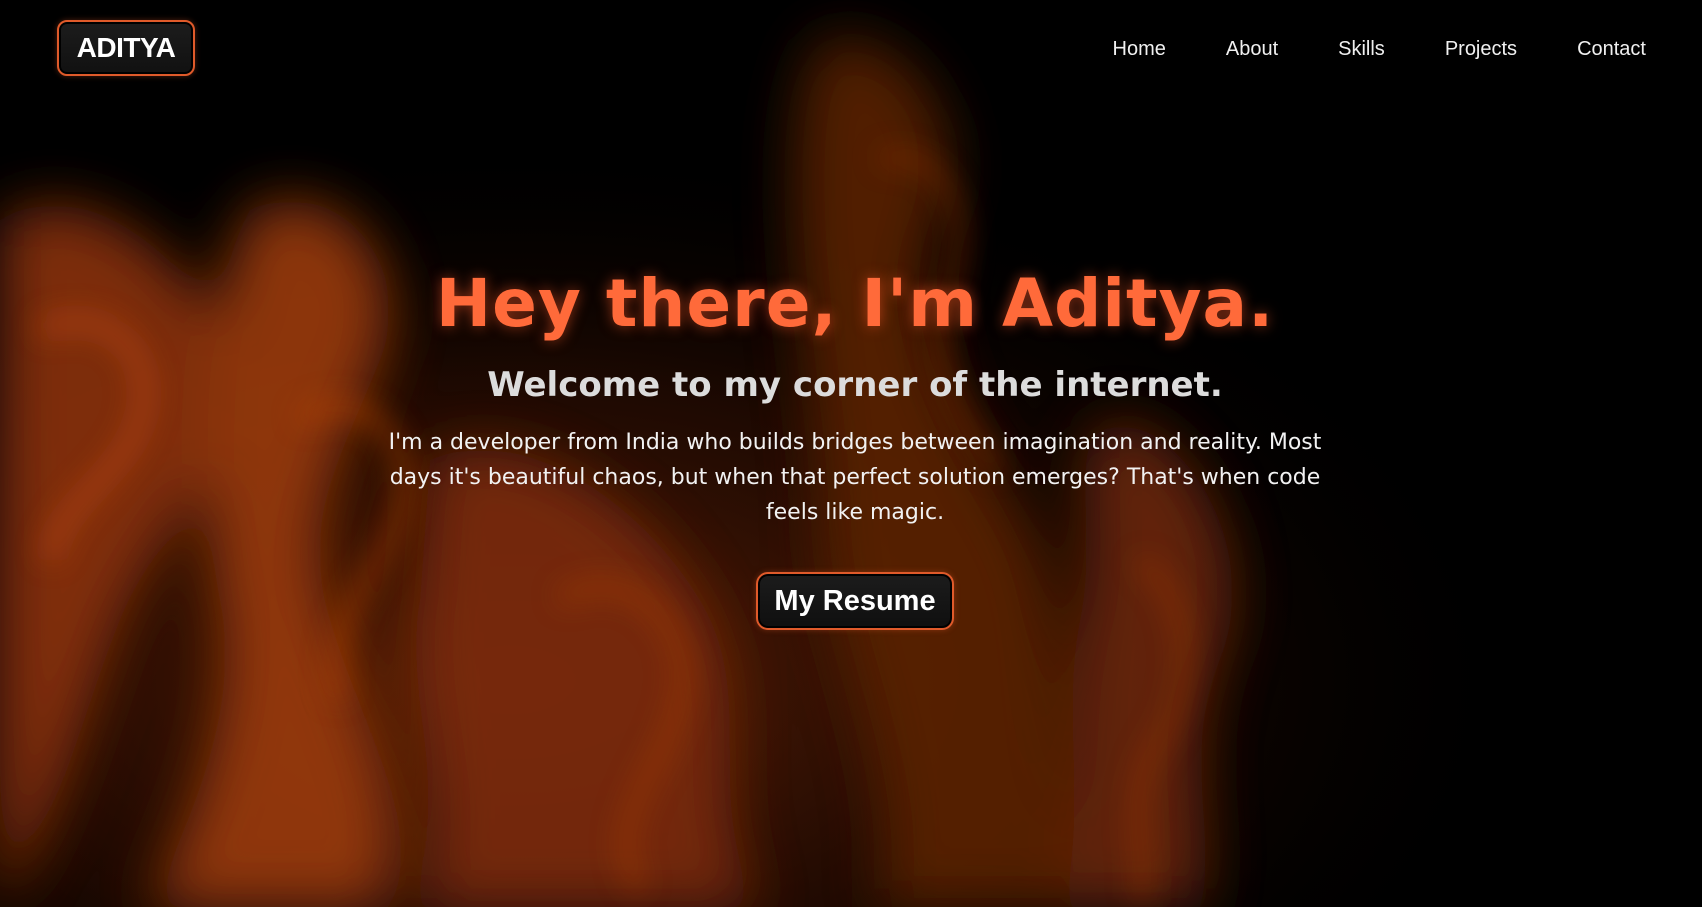 The width and height of the screenshot is (1702, 907). I want to click on nav-link-contact: Contact, so click(1611, 49).